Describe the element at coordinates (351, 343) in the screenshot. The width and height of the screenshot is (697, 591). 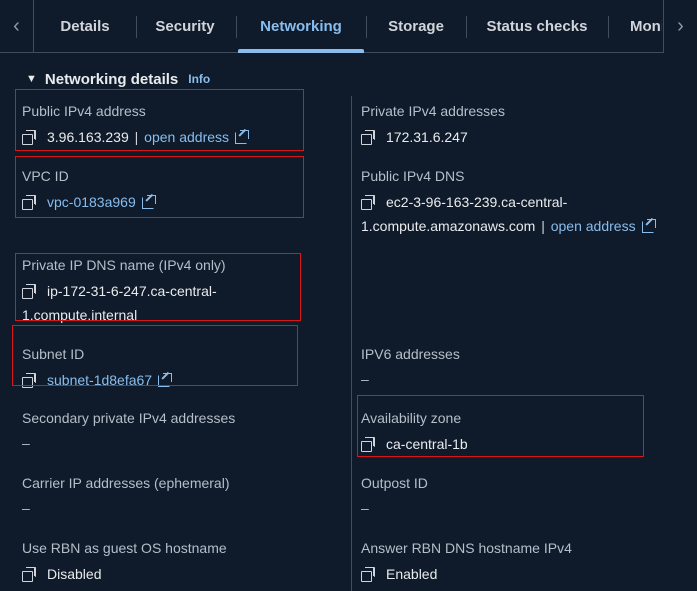
I see `column-divider` at that location.